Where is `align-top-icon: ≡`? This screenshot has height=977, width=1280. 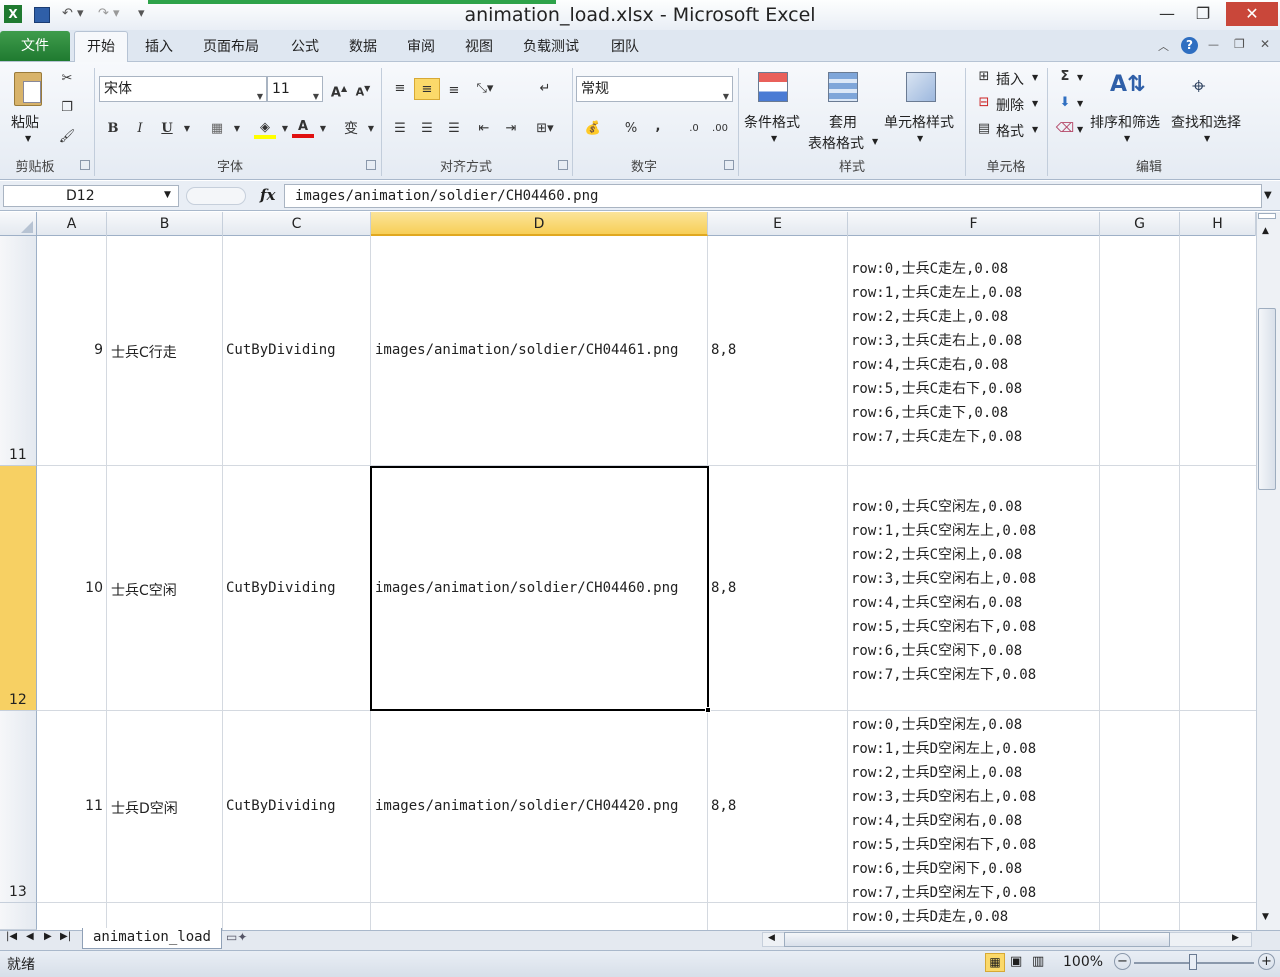 align-top-icon: ≡ is located at coordinates (400, 89).